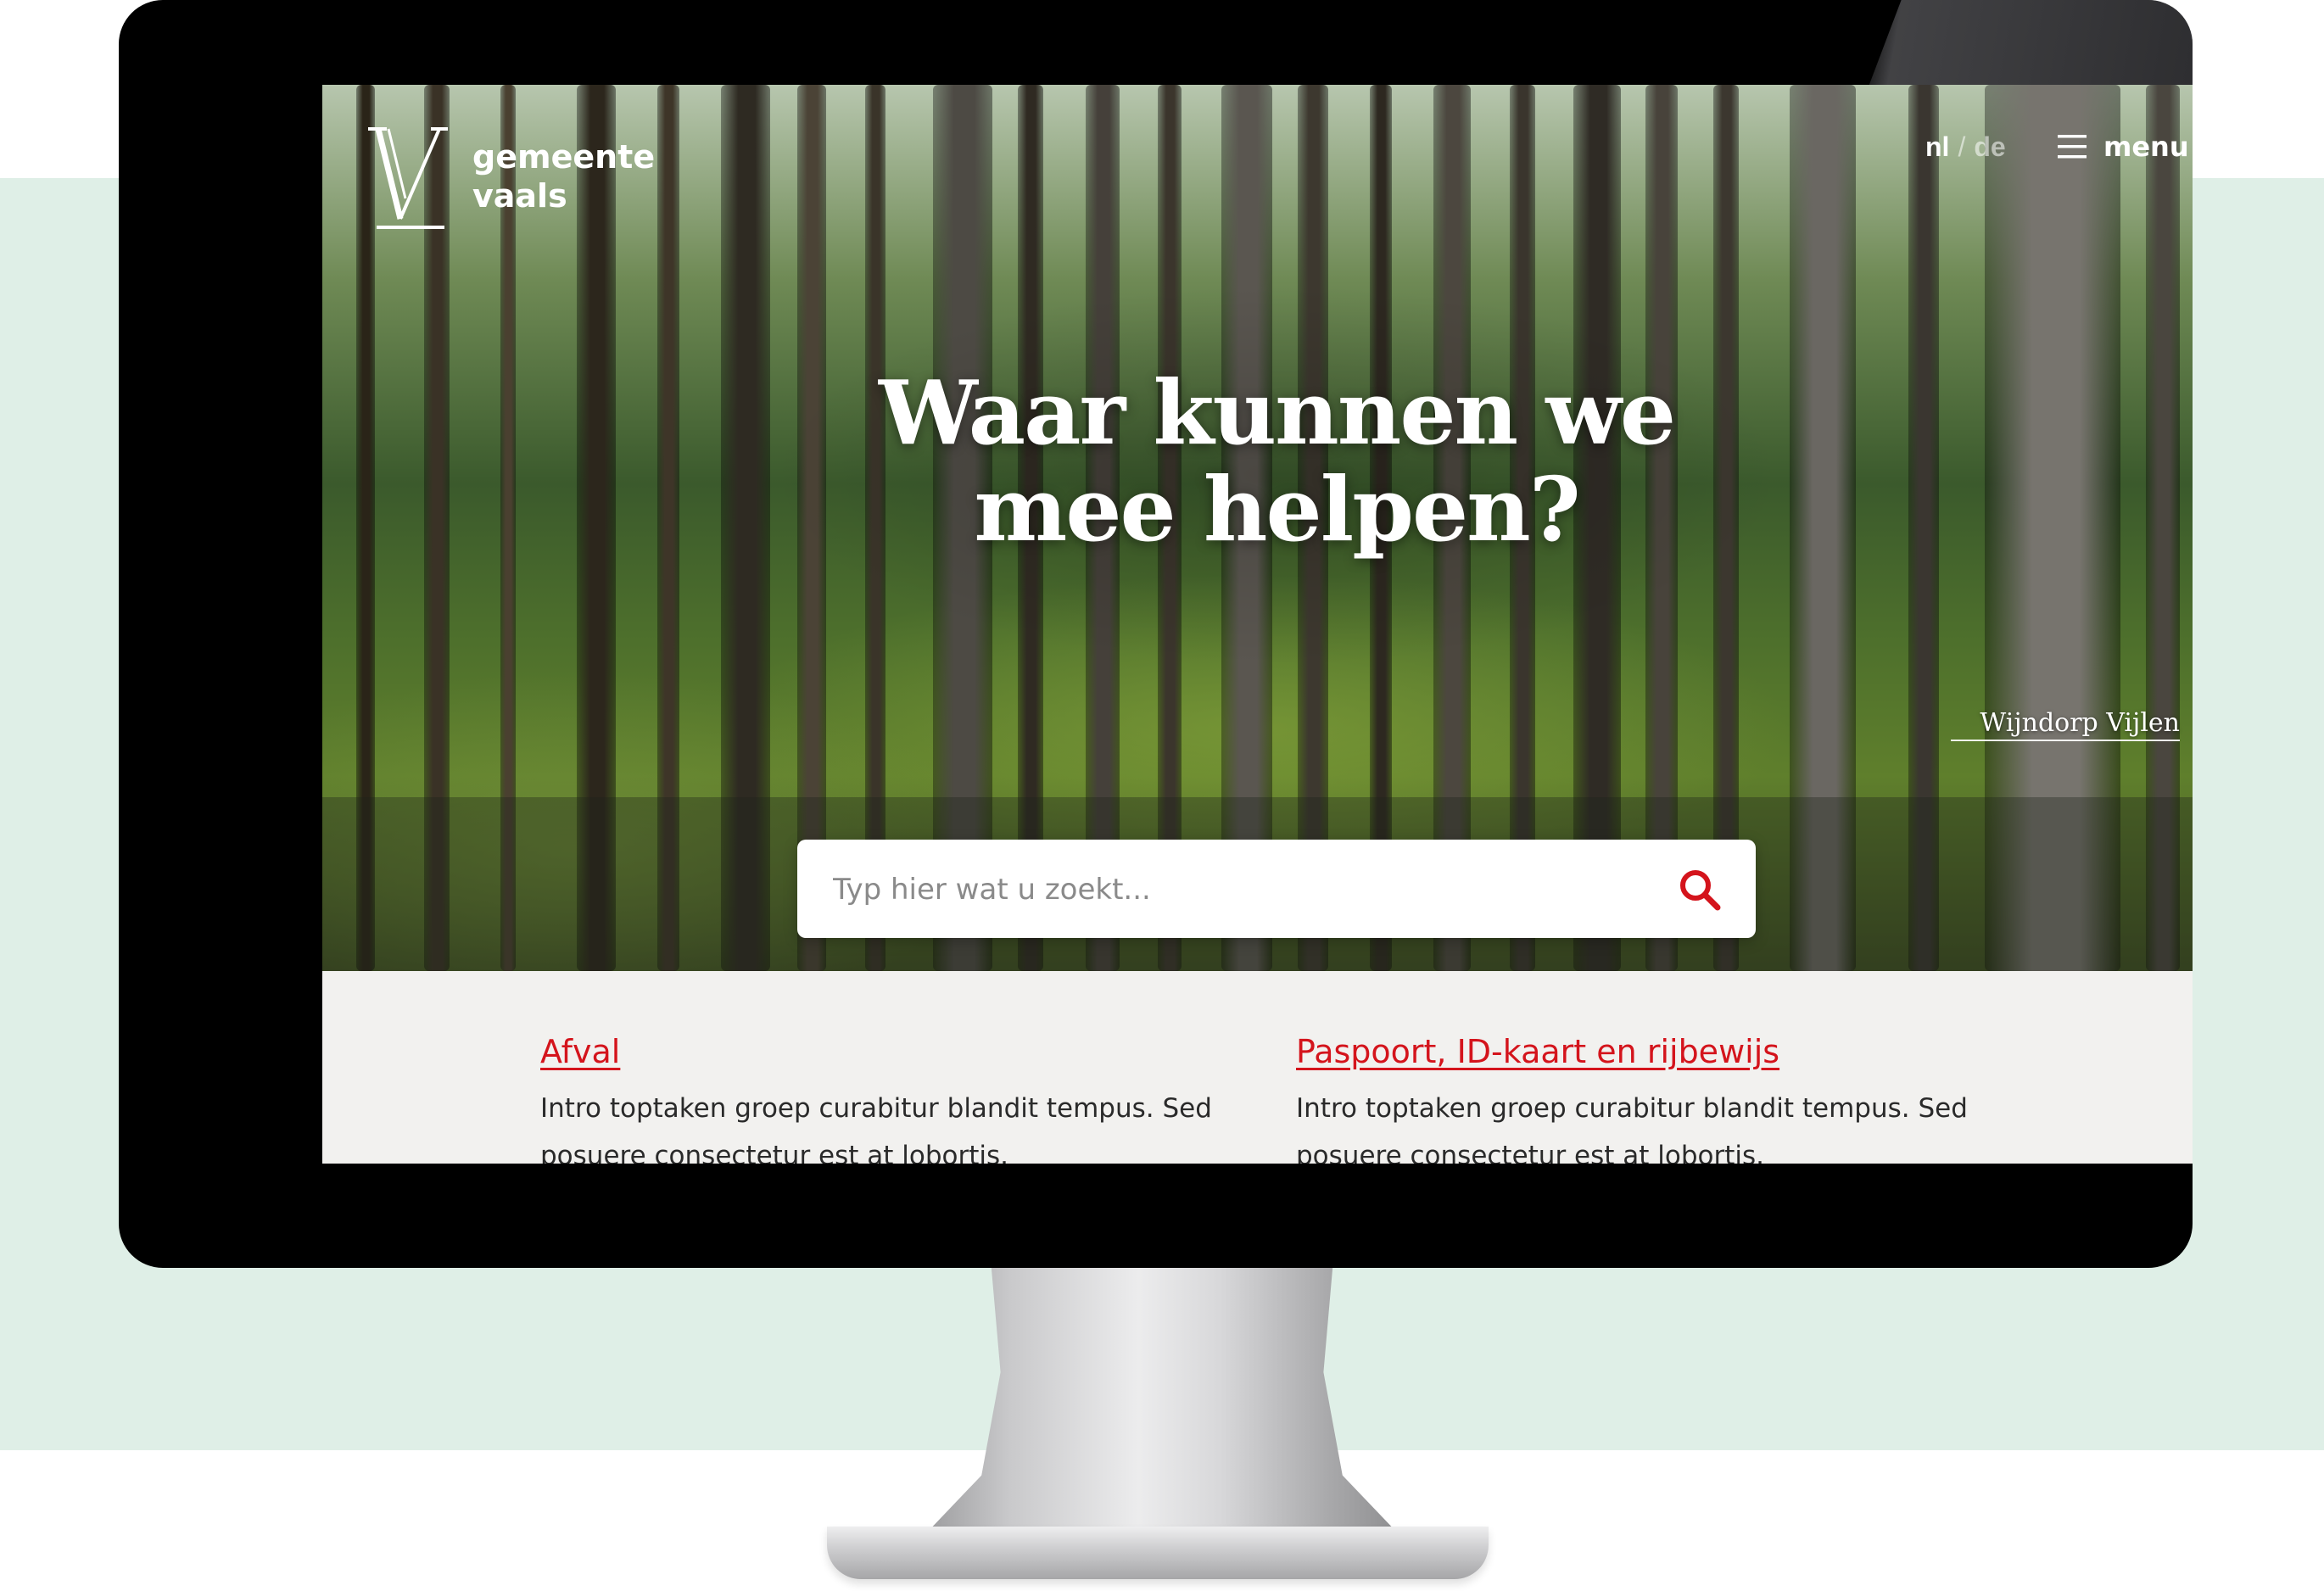 This screenshot has width=2324, height=1591. What do you see at coordinates (888, 1051) in the screenshot?
I see `top-task-link-afval: Afval` at bounding box center [888, 1051].